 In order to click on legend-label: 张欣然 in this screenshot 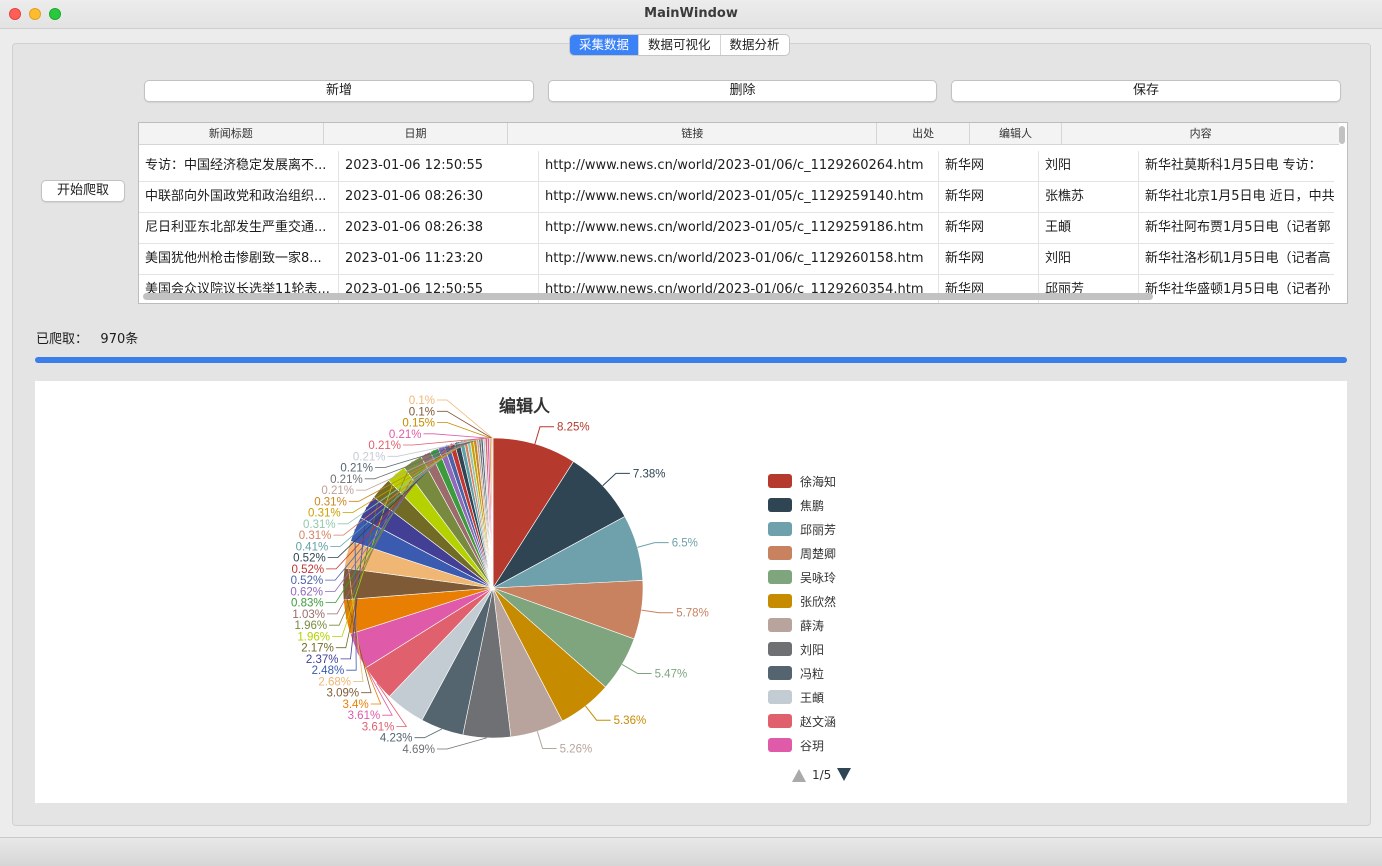, I will do `click(818, 601)`.